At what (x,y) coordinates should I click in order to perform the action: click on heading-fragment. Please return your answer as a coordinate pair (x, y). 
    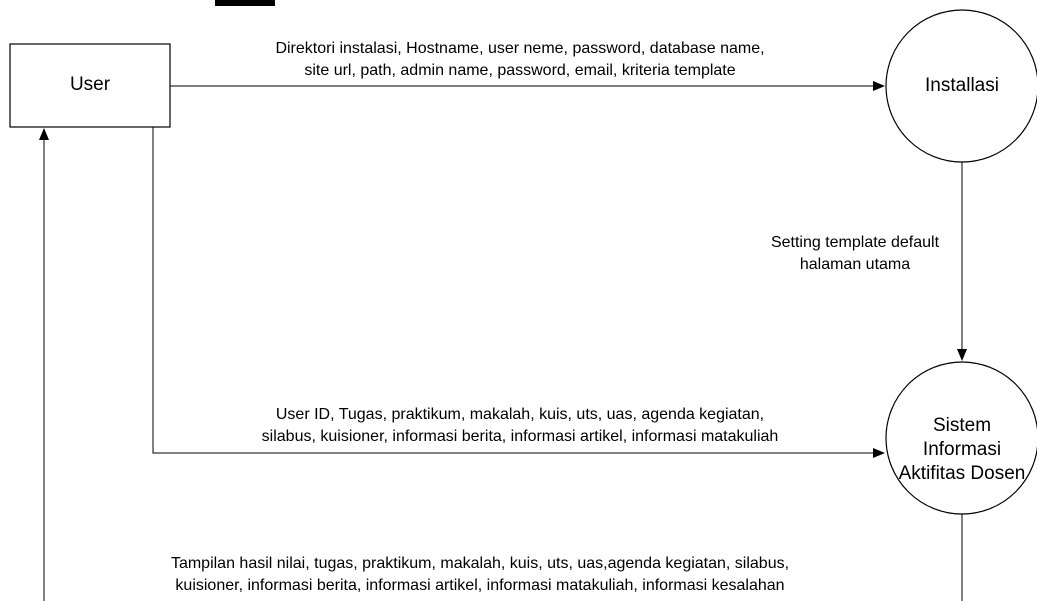
    Looking at the image, I should click on (245, 3).